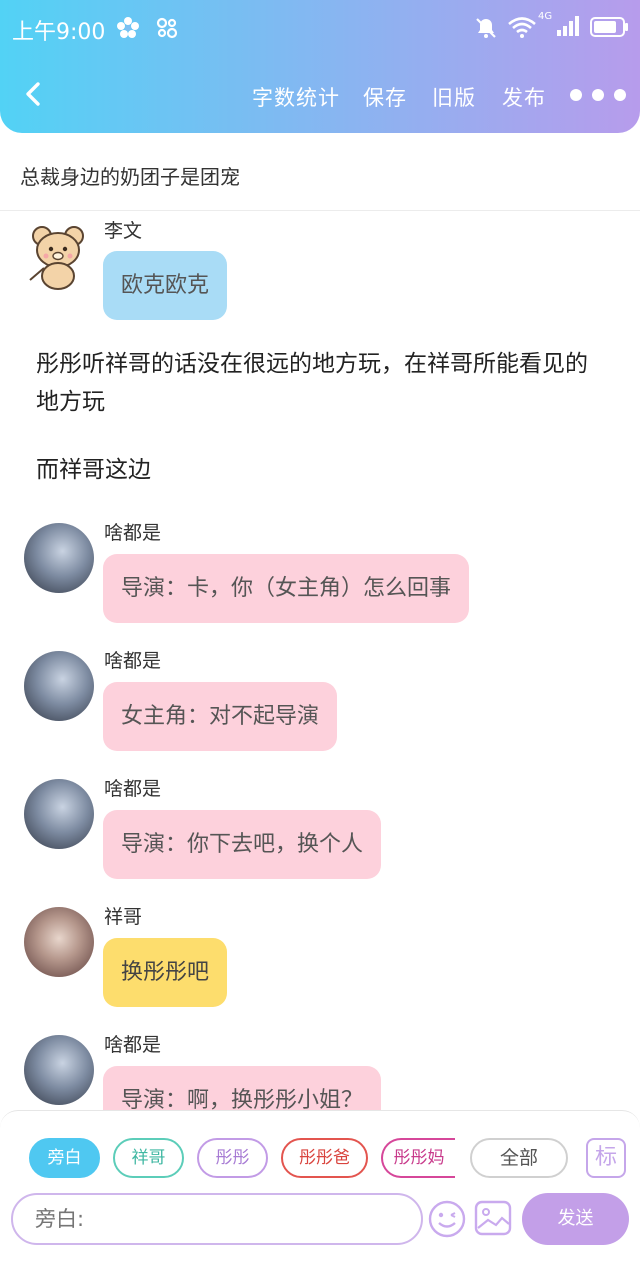  Describe the element at coordinates (64, 1158) in the screenshot. I see `role-chip-narrator: 旁白` at that location.